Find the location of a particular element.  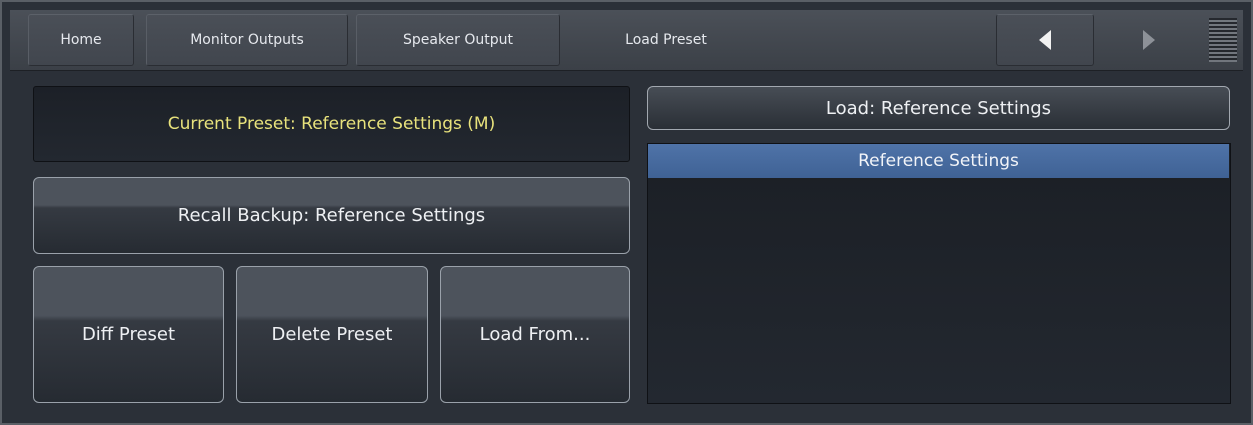

current-preset-label: Current Preset: Reference Settings (M) is located at coordinates (331, 124).